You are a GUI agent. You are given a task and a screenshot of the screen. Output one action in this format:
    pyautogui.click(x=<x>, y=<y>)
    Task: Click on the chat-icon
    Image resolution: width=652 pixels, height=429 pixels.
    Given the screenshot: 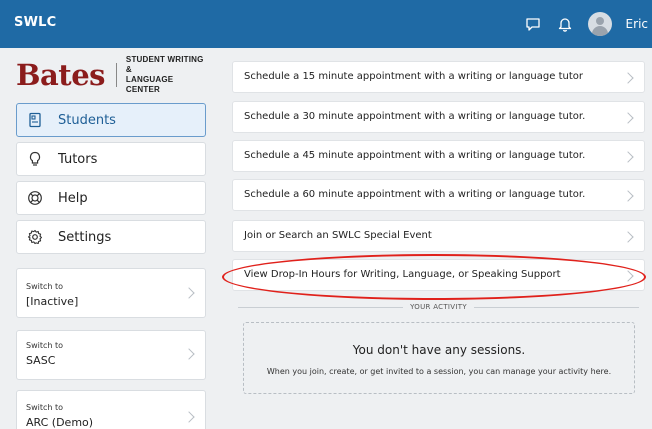 What is the action you would take?
    pyautogui.click(x=533, y=24)
    